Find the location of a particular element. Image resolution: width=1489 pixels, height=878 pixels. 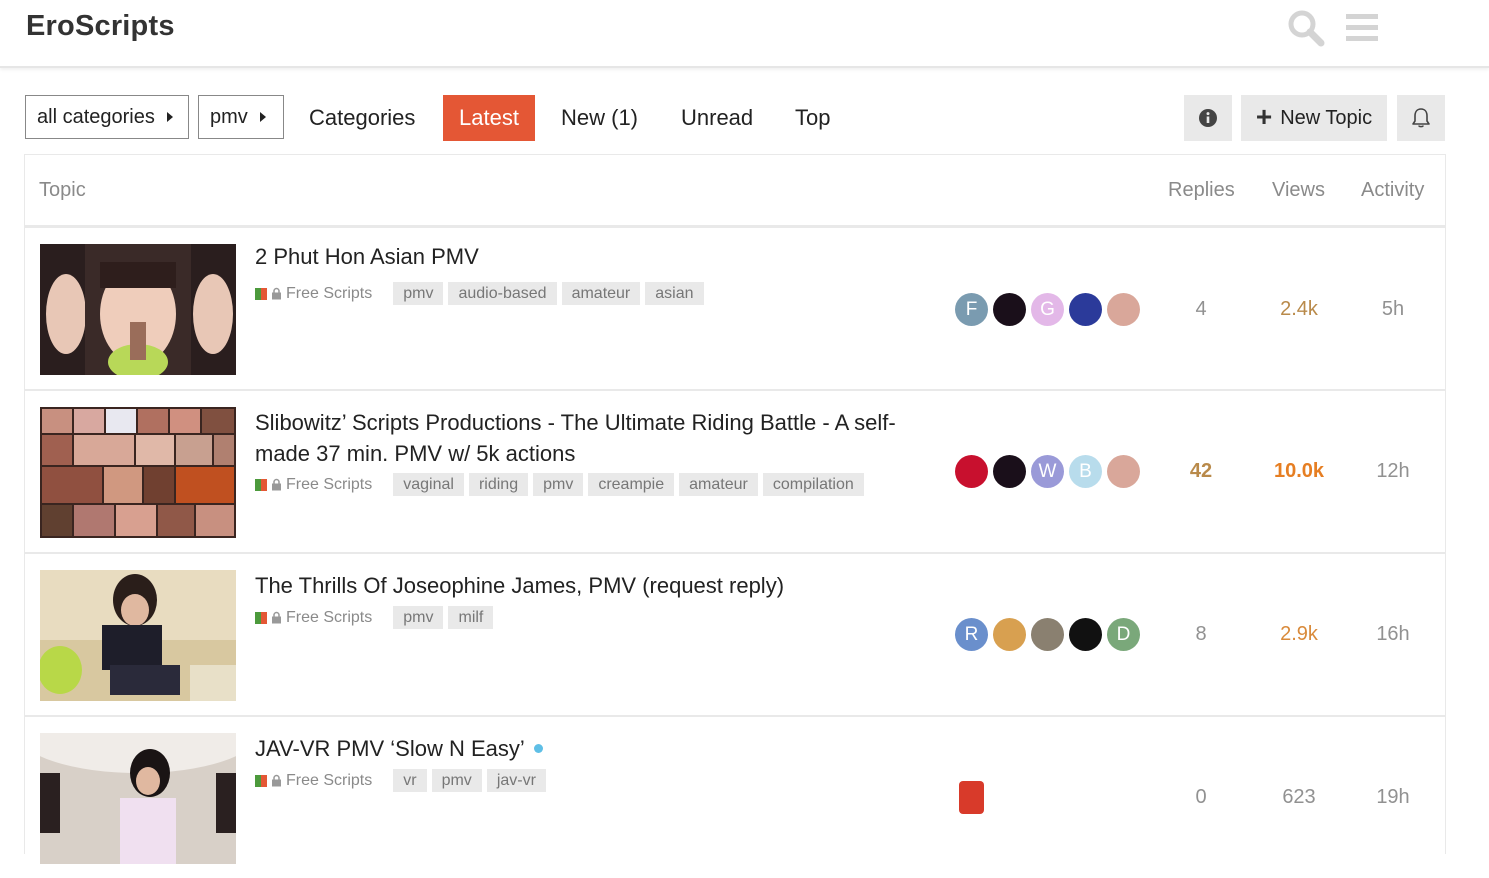

avatar: F is located at coordinates (971, 309).